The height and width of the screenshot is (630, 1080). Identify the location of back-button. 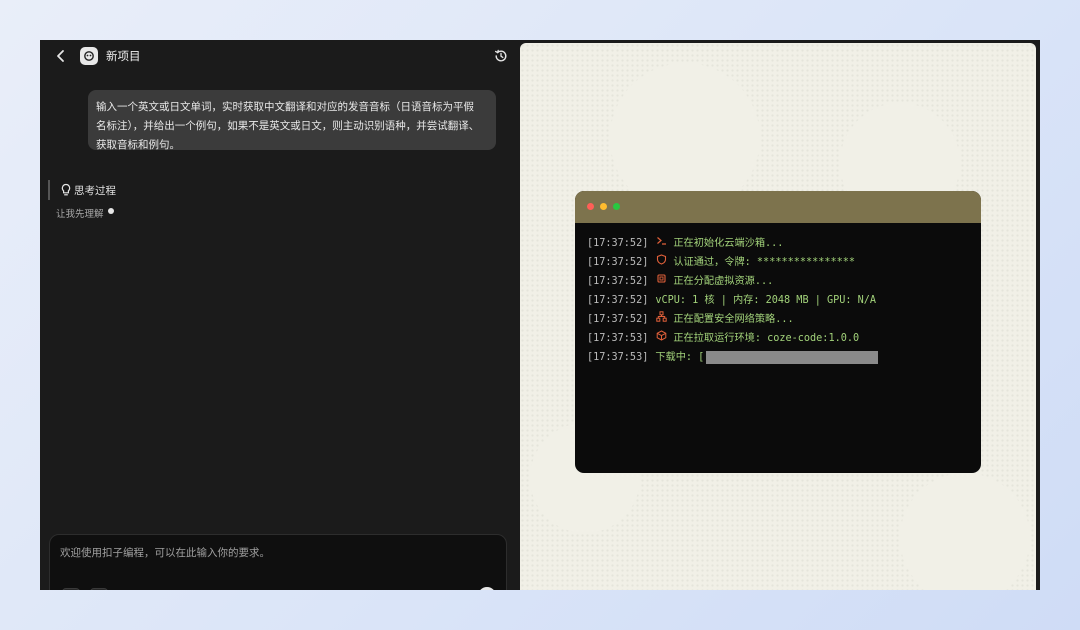
(61, 56).